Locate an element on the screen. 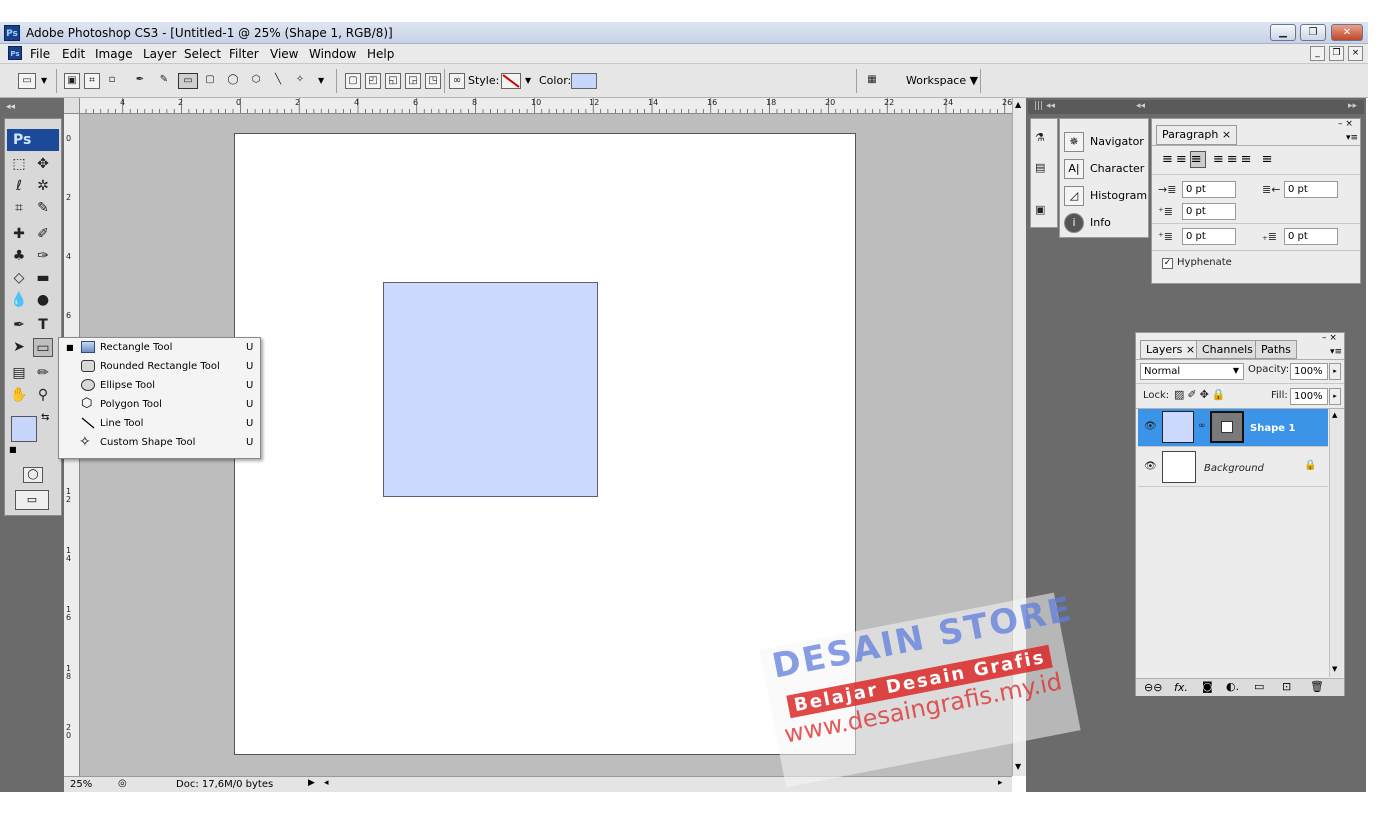 Image resolution: width=1393 pixels, height=819 pixels. link-layers-icon: ⊖⊖ is located at coordinates (1153, 687).